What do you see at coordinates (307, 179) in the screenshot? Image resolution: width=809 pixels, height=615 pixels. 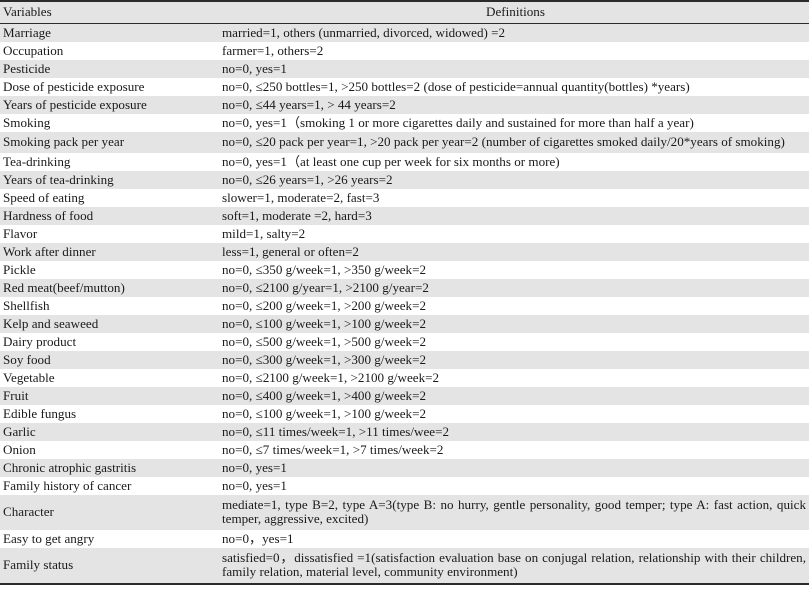 I see `definition-cell: no=0, ≤26 years=1, >26 years=2` at bounding box center [307, 179].